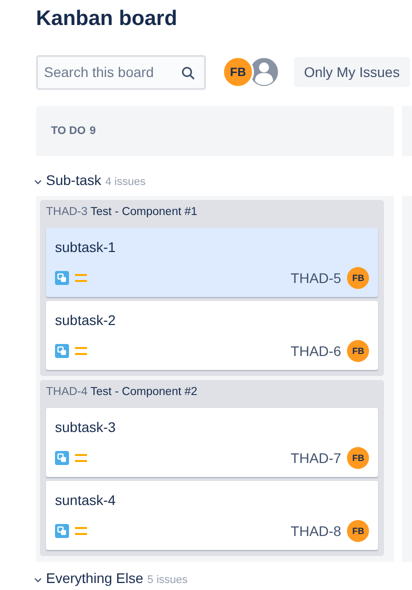  Describe the element at coordinates (86, 247) in the screenshot. I see `card-title: subtask-1` at that location.